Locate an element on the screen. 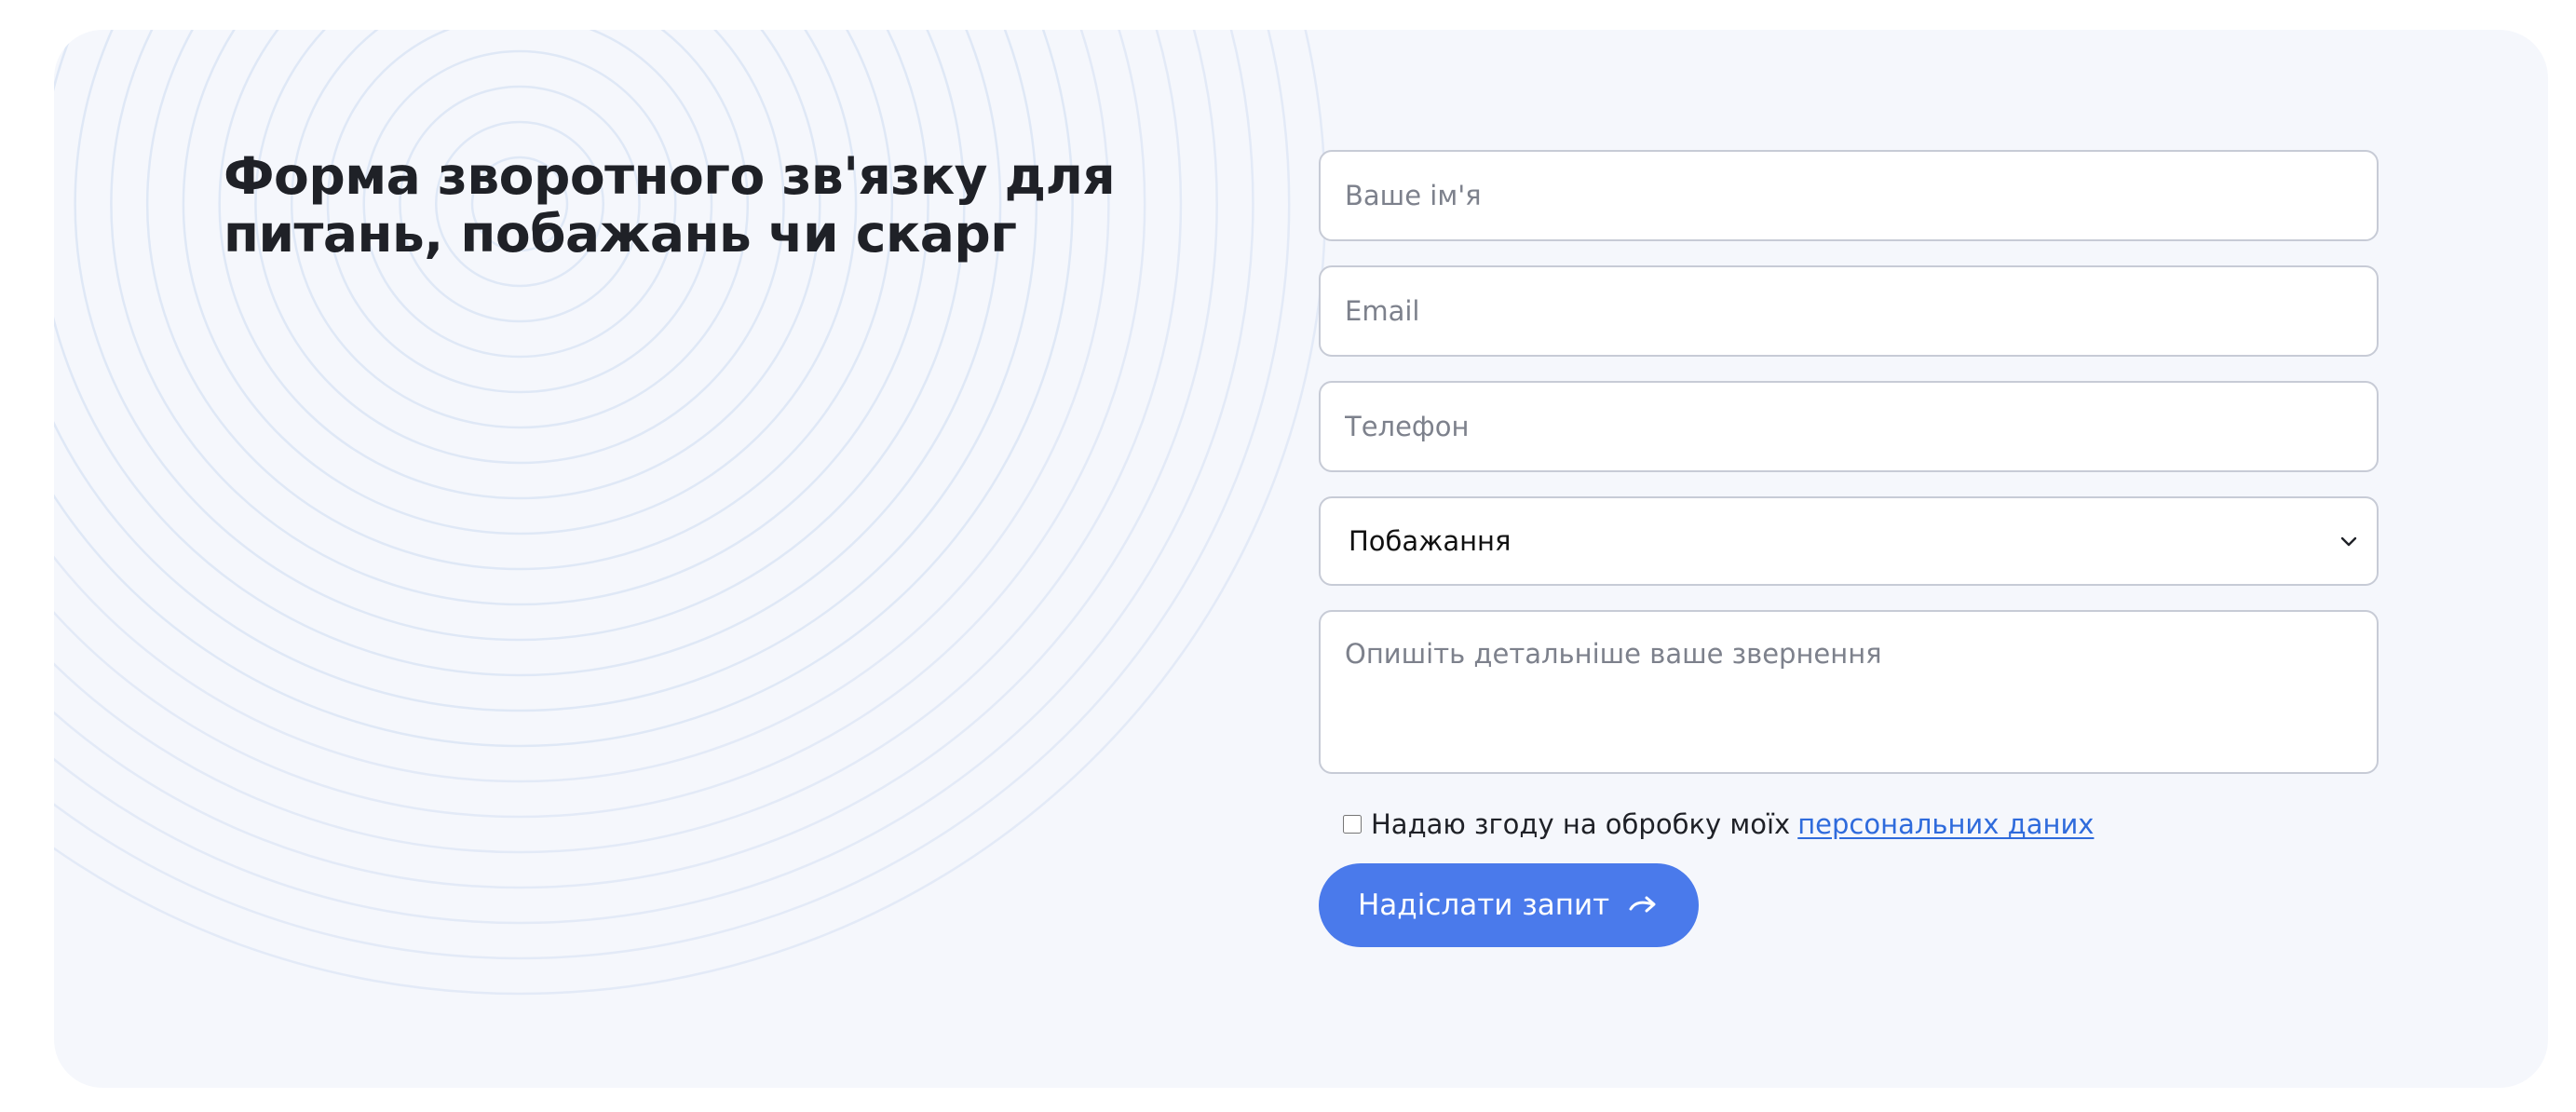 This screenshot has height=1112, width=2576. personal-data-link: персональних даних is located at coordinates (1946, 824).